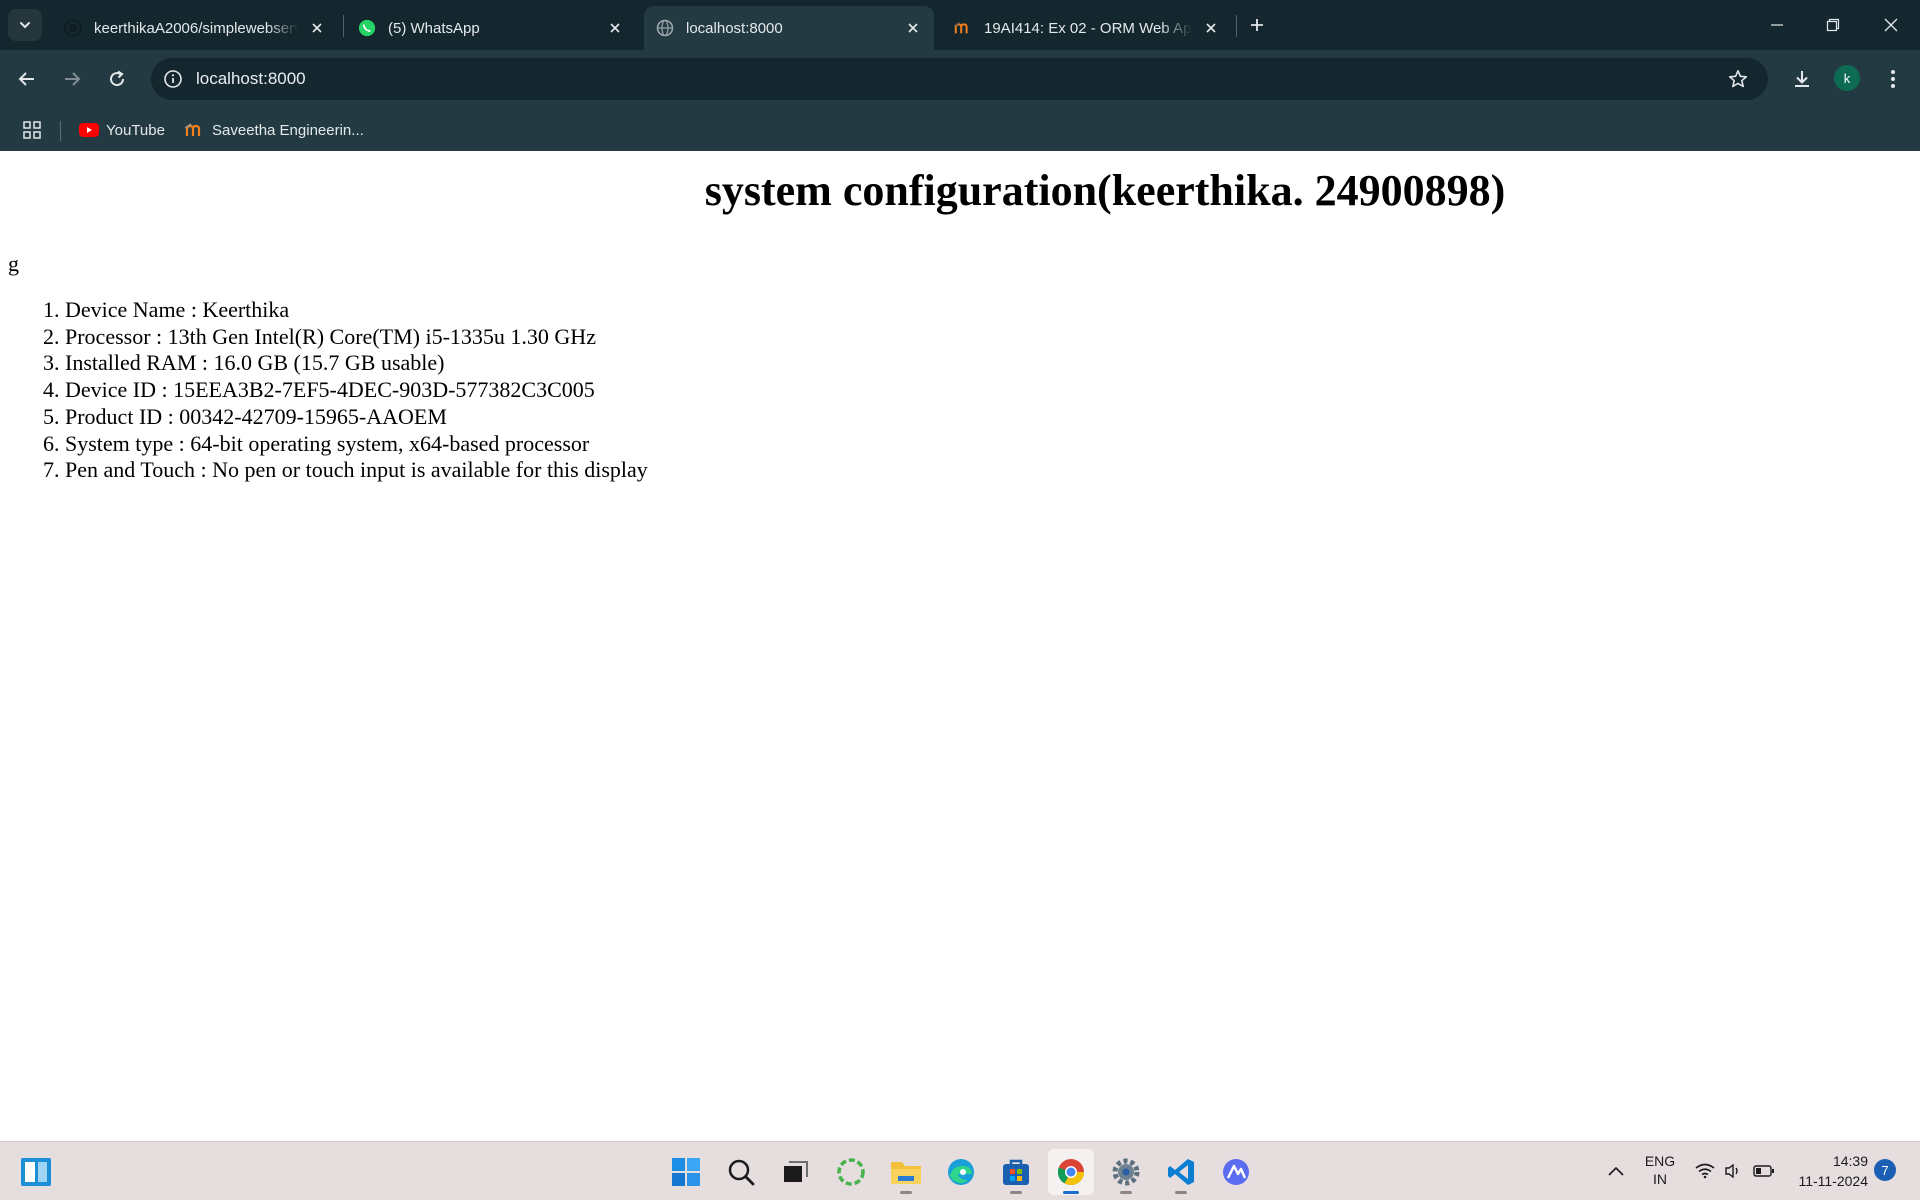  I want to click on globe-icon, so click(665, 28).